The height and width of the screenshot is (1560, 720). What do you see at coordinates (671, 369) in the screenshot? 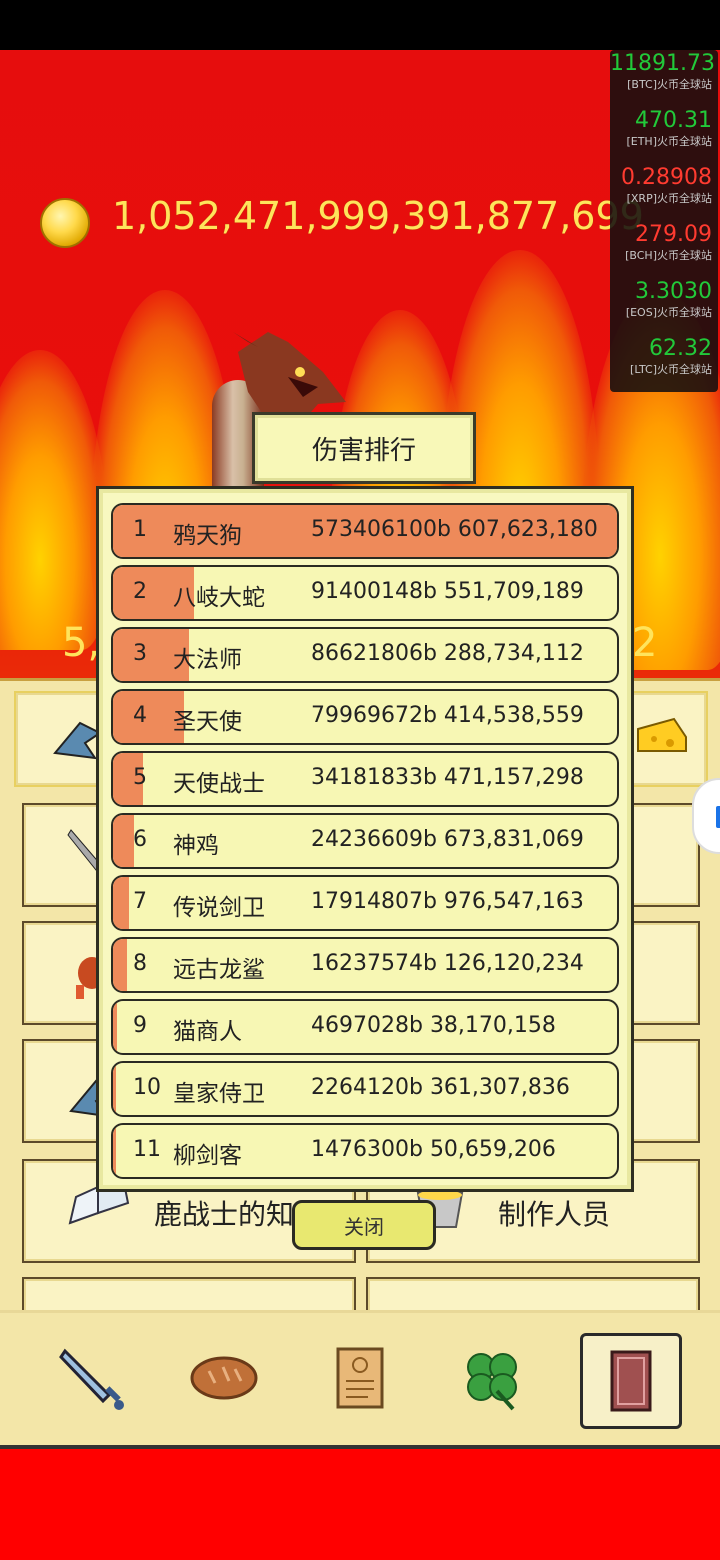
I see `ticker-label: [LTC]火币全球站` at bounding box center [671, 369].